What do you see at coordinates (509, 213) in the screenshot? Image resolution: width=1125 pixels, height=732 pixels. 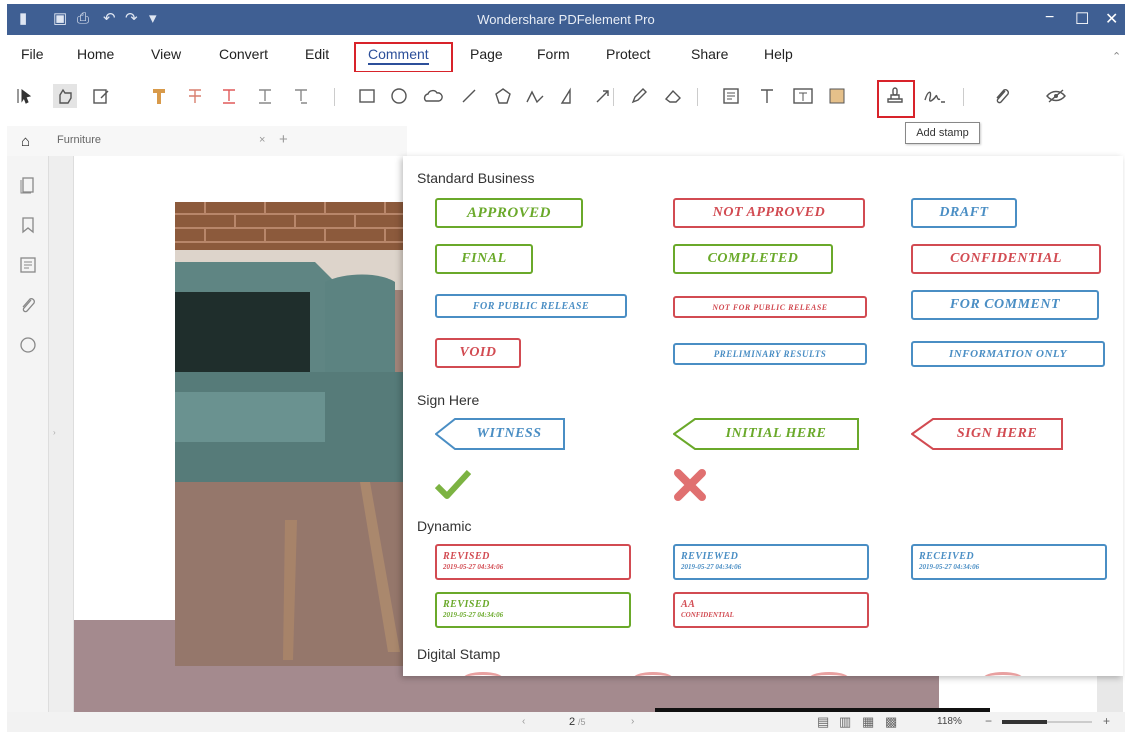 I see `stamp-approved: APPROVED` at bounding box center [509, 213].